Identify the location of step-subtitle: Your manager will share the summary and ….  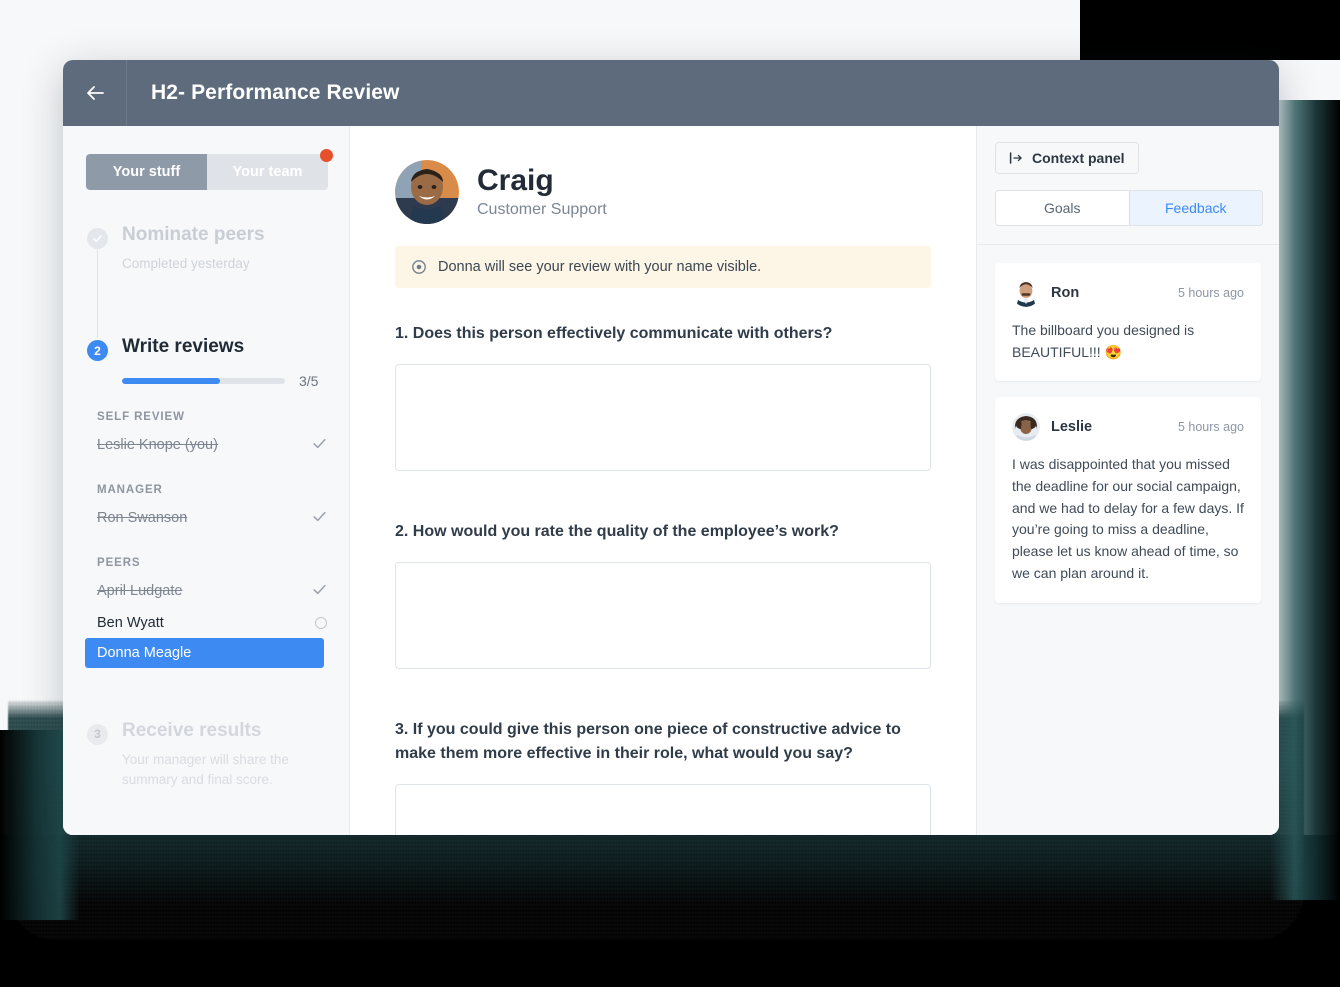
(205, 769).